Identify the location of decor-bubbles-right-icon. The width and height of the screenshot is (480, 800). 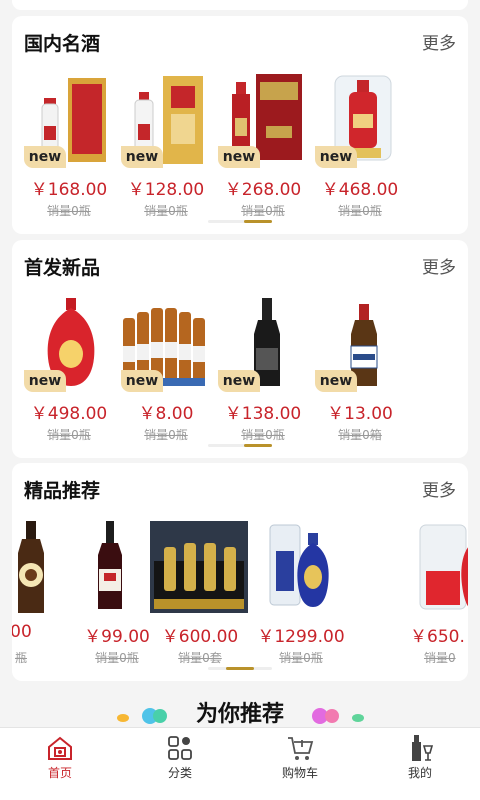
(338, 716).